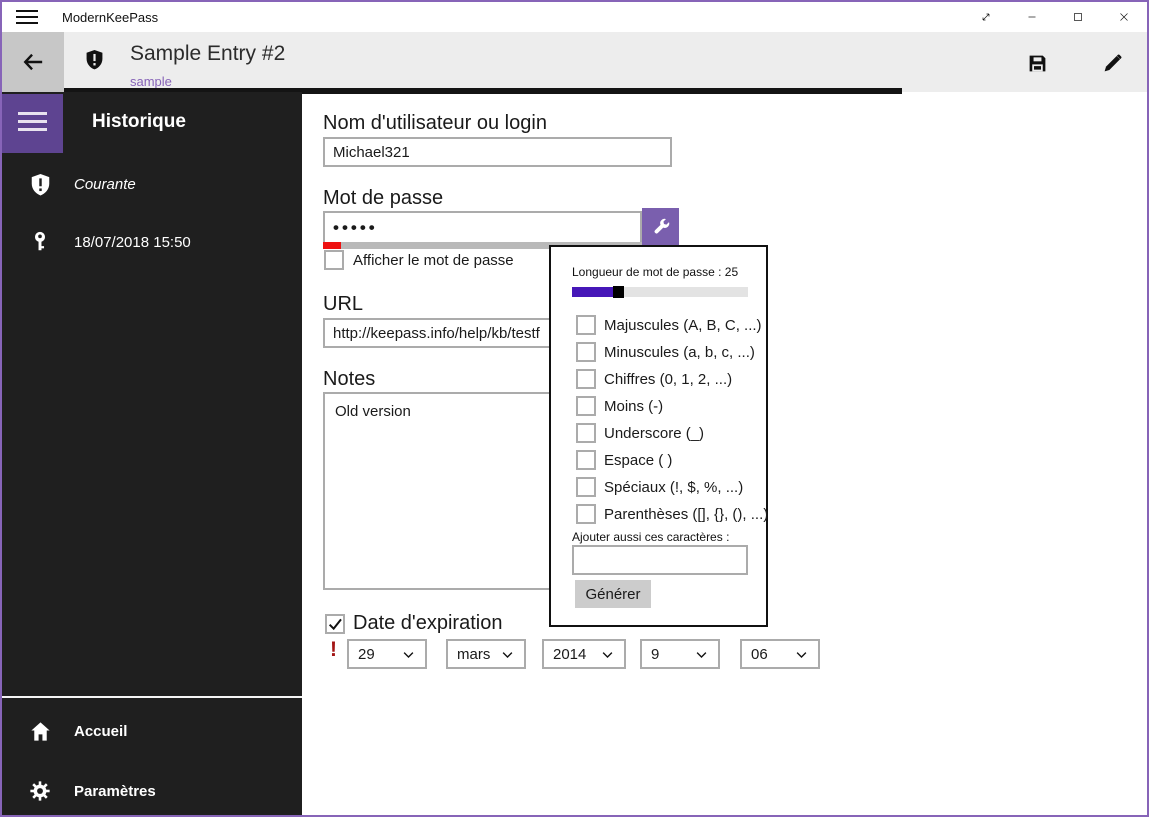  I want to click on year-value: 2014, so click(570, 654).